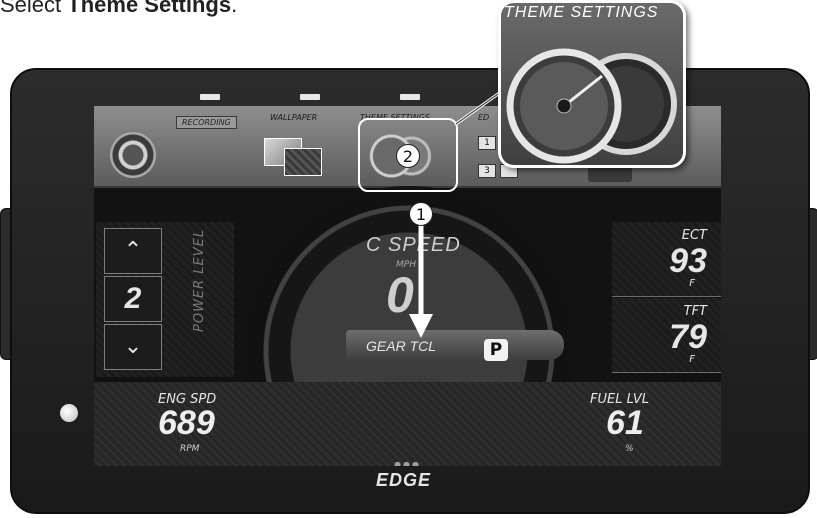  Describe the element at coordinates (421, 281) in the screenshot. I see `arrow-down-icon` at that location.